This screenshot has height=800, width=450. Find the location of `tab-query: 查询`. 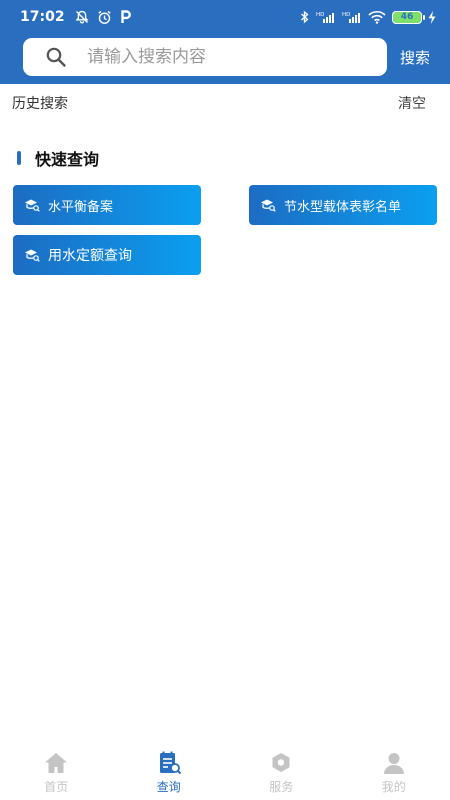

tab-query: 查询 is located at coordinates (169, 772).